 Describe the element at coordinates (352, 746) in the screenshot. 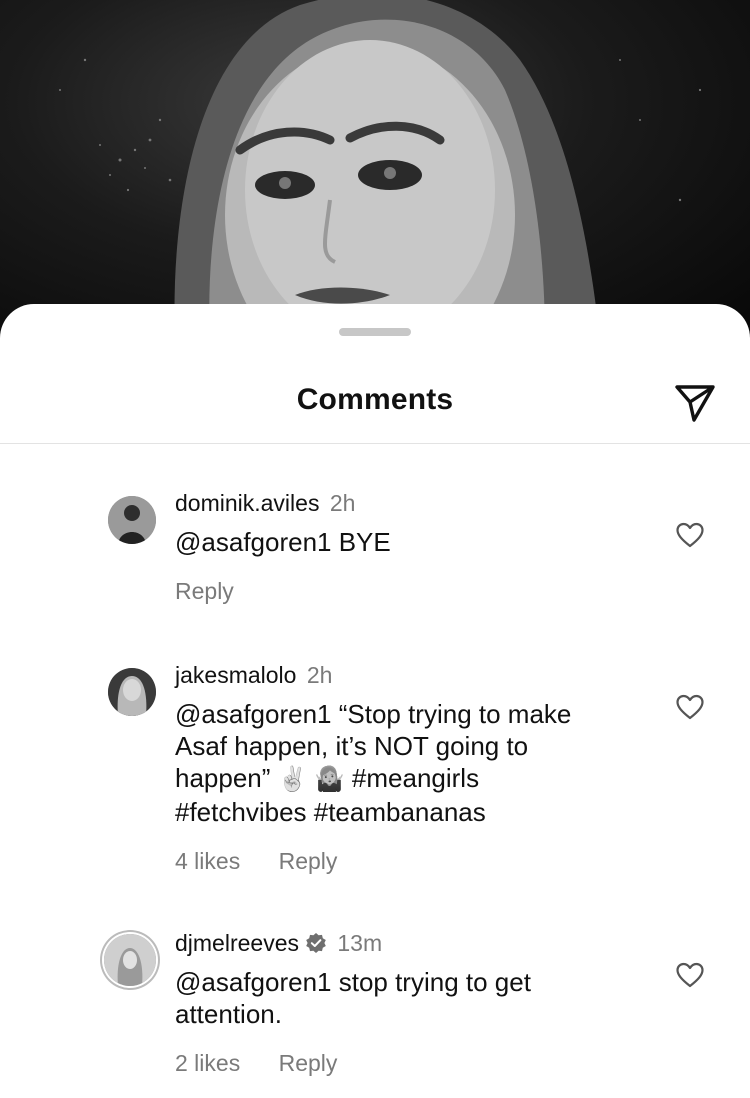

I see `comment-text-line: Asaf happen, it’s NOT going to` at that location.